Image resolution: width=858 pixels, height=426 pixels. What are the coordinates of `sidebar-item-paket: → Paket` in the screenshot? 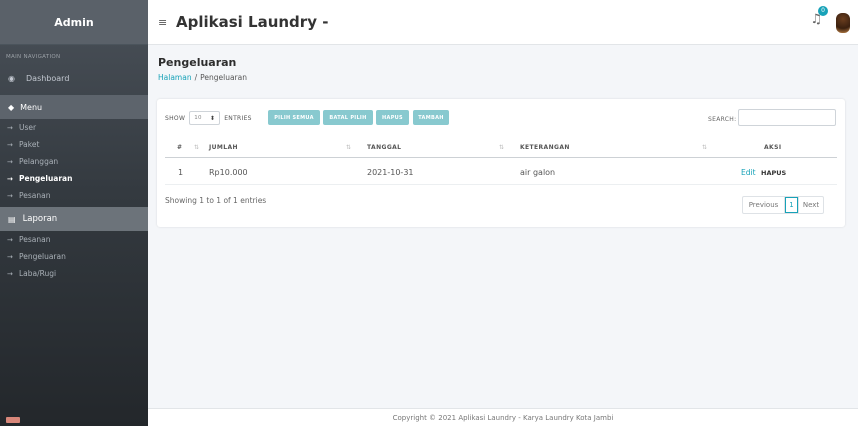 It's located at (74, 144).